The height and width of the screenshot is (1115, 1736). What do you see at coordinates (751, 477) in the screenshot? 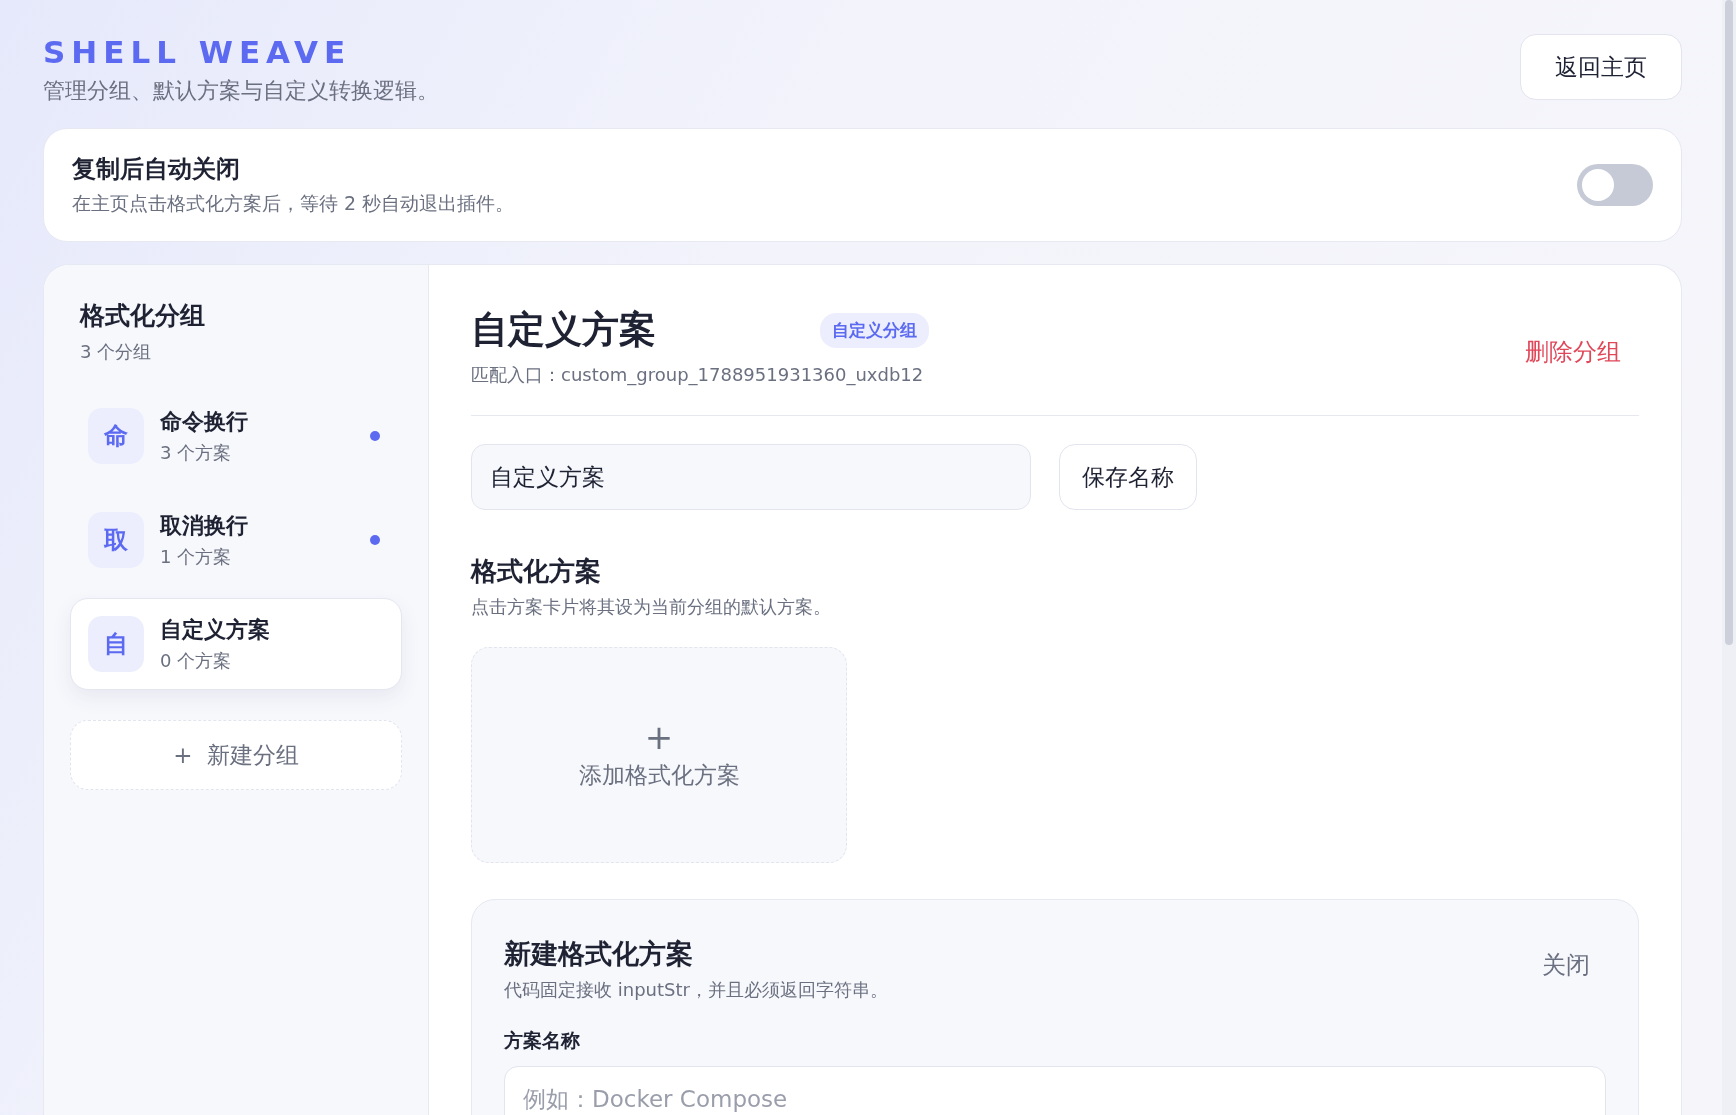
I see `group-name-field: 自定义方案` at bounding box center [751, 477].